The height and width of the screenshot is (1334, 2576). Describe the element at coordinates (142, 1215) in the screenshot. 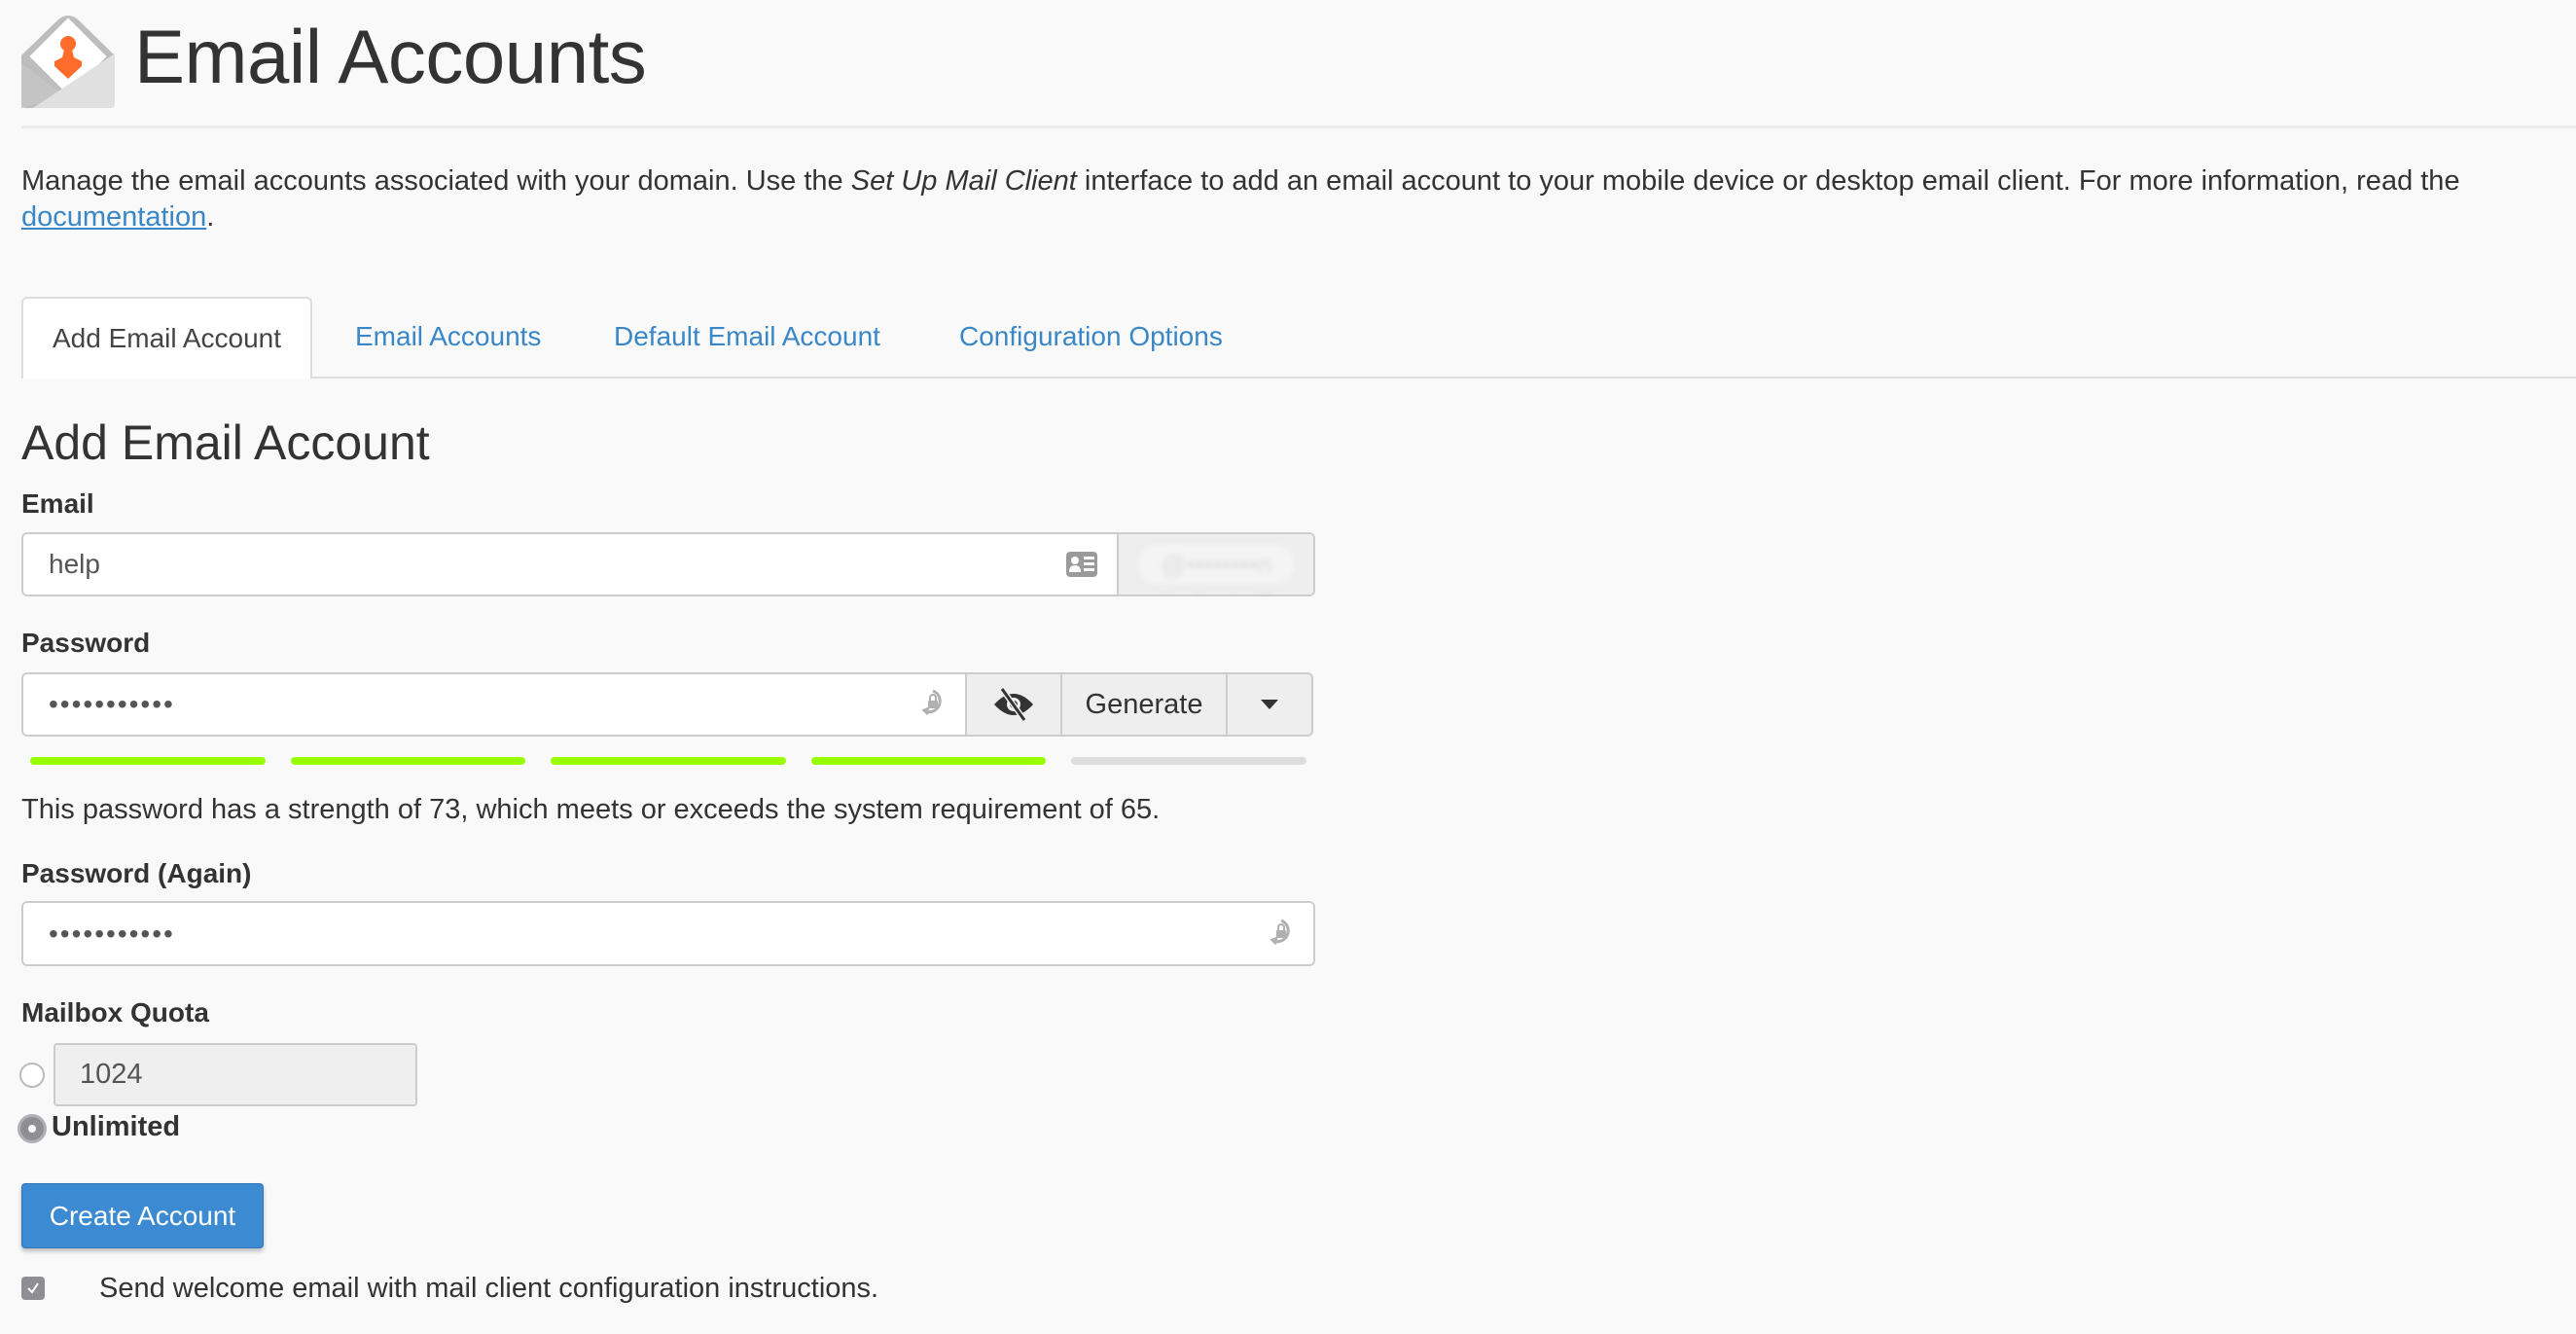

I see `create-account-button: Create Account` at that location.